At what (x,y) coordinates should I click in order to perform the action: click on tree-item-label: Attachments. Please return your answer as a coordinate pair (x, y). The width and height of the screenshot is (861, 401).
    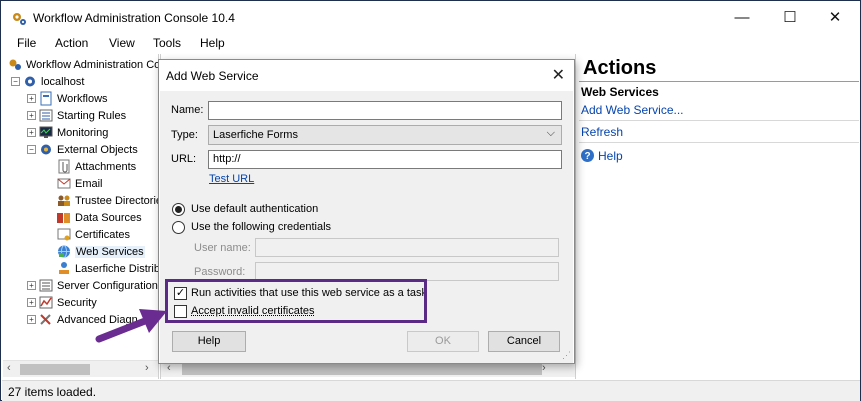
    Looking at the image, I should click on (106, 166).